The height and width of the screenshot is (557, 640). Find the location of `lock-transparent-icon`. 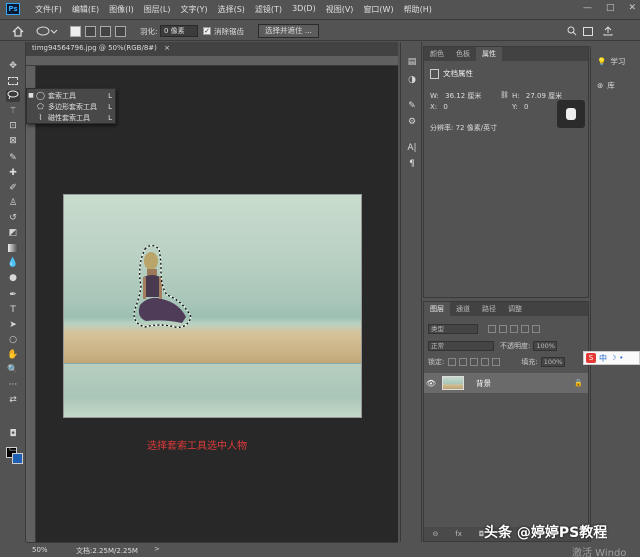

lock-transparent-icon is located at coordinates (452, 362).